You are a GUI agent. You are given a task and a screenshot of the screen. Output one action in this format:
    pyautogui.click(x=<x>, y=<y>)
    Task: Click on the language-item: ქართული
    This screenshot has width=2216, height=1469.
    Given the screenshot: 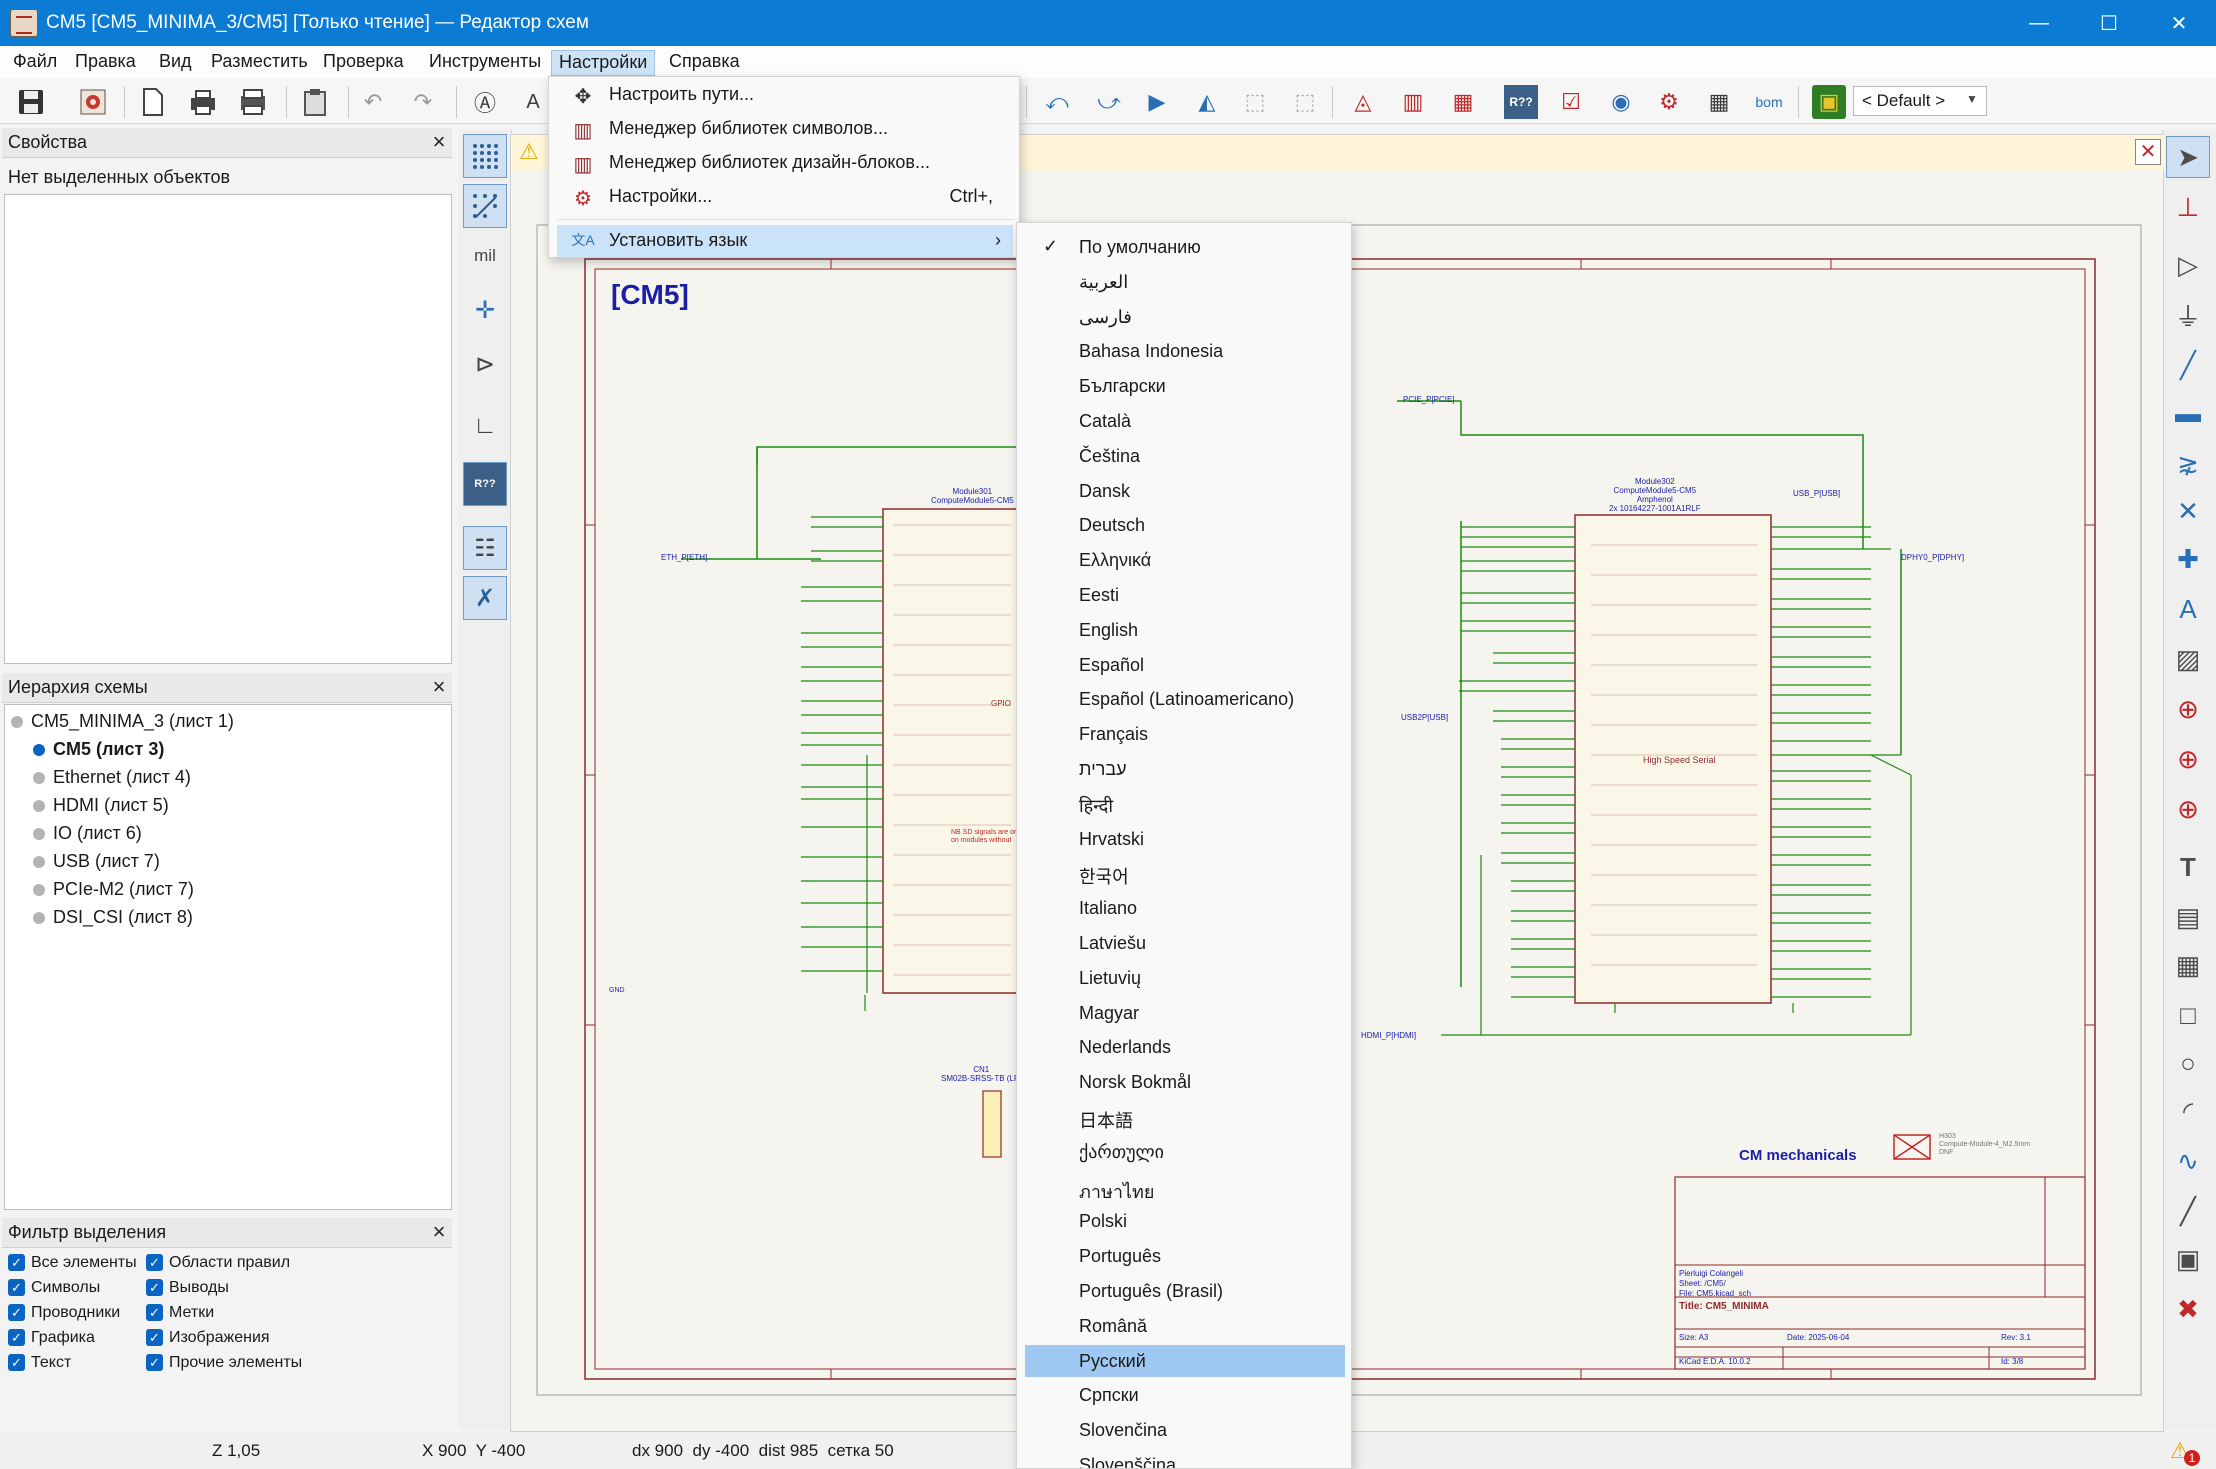 What is the action you would take?
    pyautogui.click(x=1185, y=1152)
    